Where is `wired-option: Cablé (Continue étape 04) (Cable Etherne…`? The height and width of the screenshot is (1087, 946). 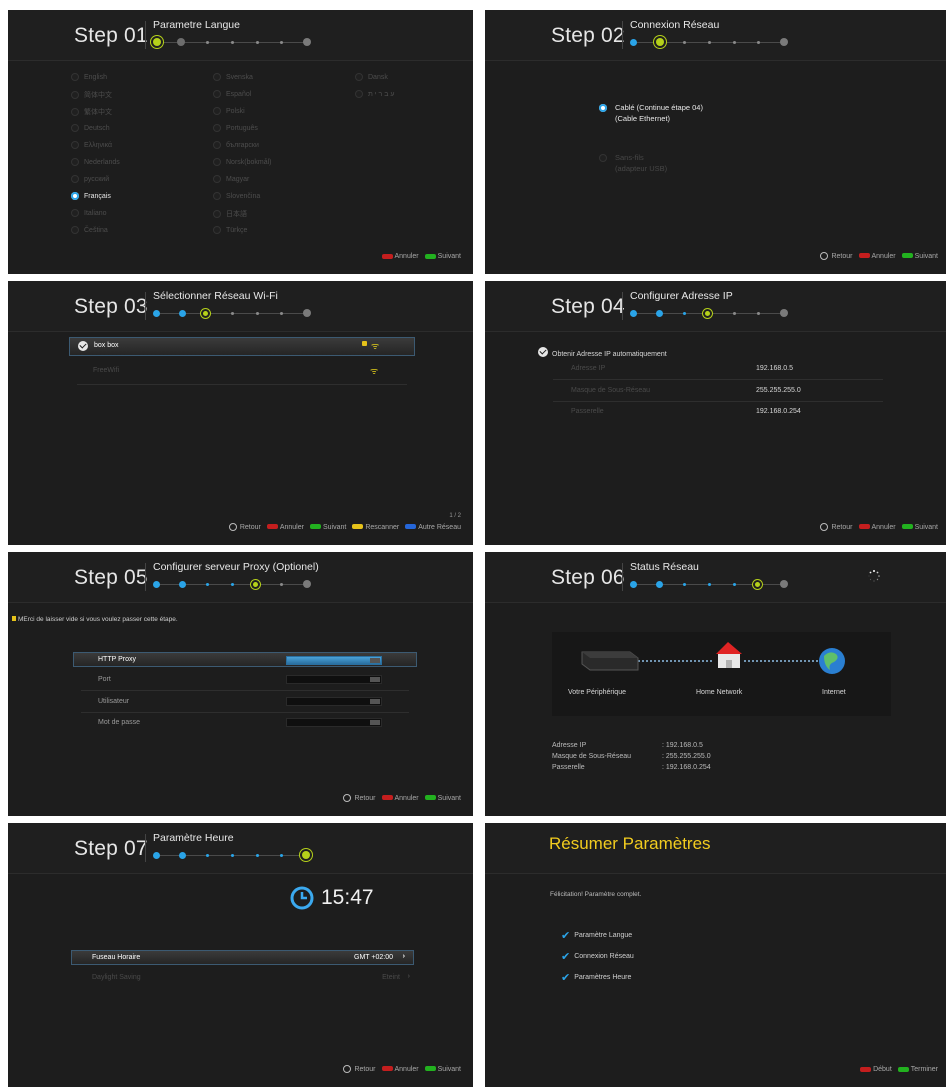
wired-option: Cablé (Continue étape 04) (Cable Etherne… is located at coordinates (659, 113).